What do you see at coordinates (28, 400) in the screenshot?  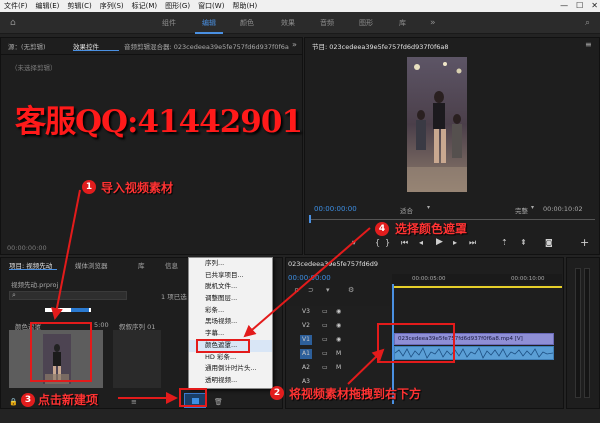 I see `callout-3-number: 3` at bounding box center [28, 400].